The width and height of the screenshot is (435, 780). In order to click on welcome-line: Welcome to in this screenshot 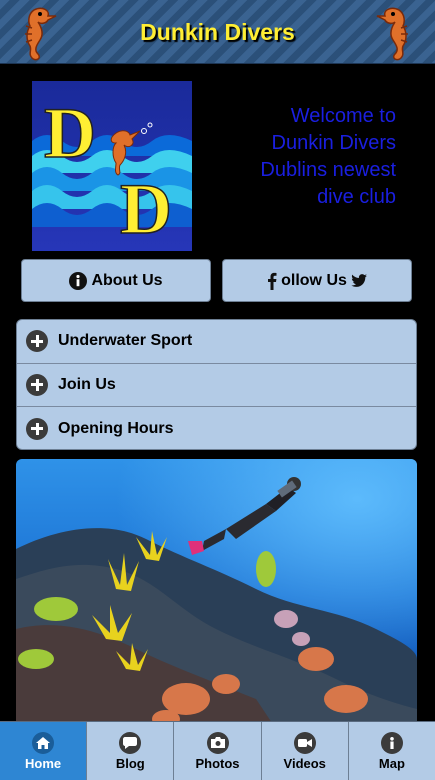, I will do `click(343, 116)`.